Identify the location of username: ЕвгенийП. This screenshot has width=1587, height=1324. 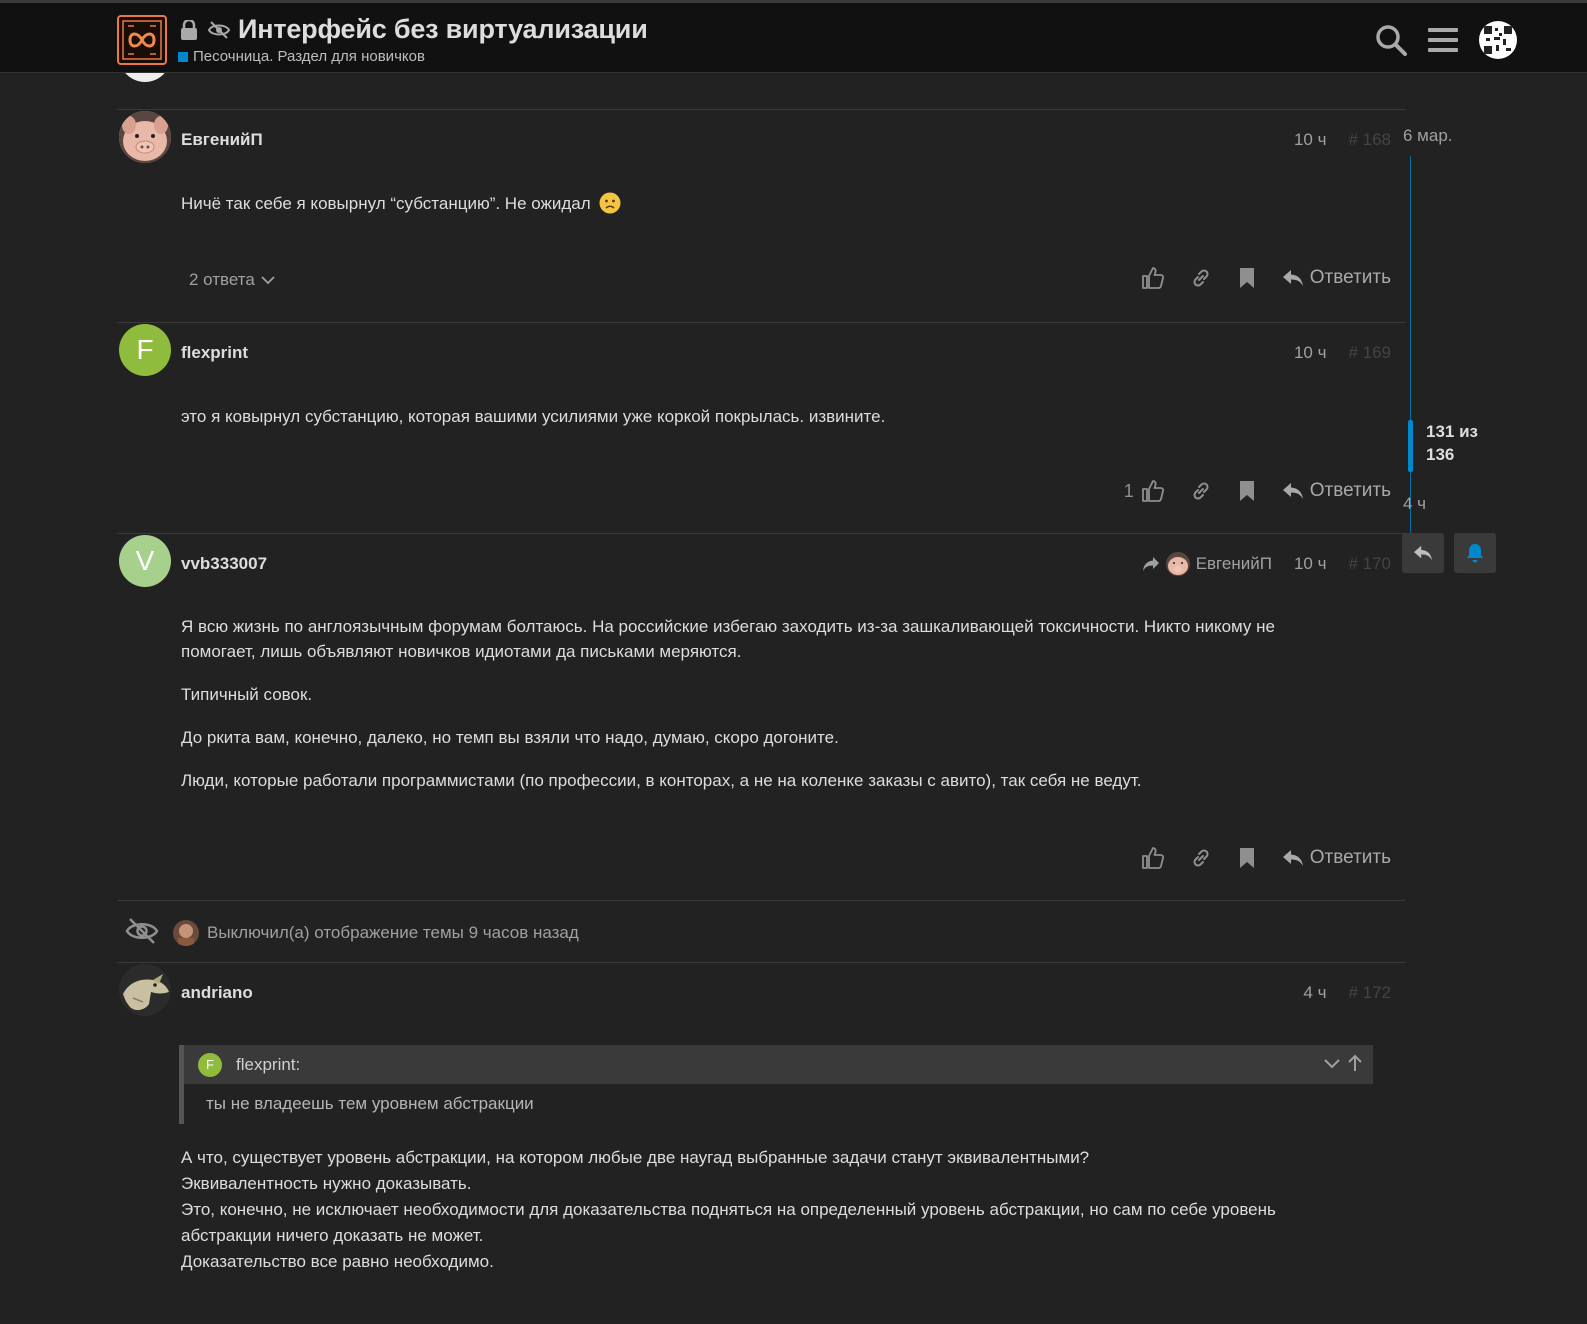
(222, 140).